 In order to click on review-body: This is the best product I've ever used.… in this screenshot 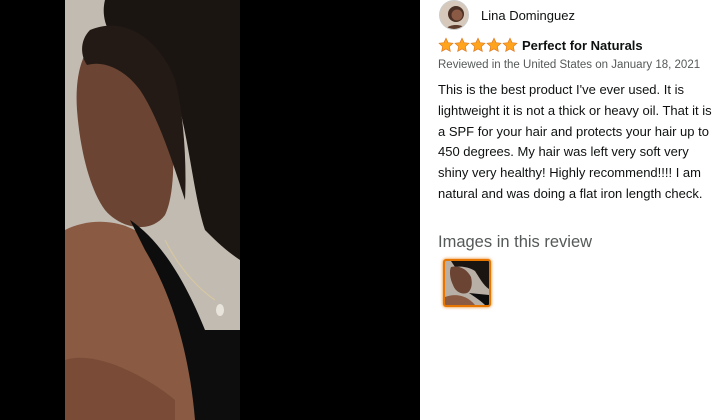, I will do `click(575, 141)`.